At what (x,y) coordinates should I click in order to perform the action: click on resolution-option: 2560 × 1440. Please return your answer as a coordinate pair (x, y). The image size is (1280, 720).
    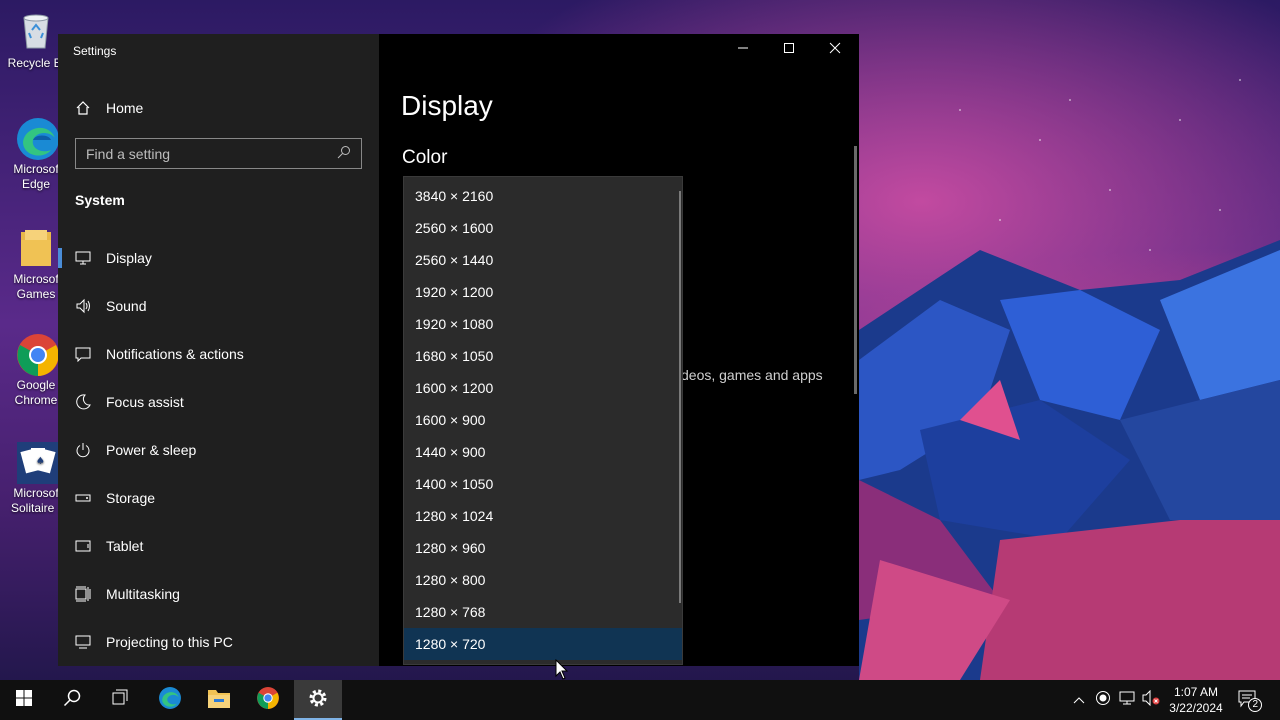
    Looking at the image, I should click on (543, 260).